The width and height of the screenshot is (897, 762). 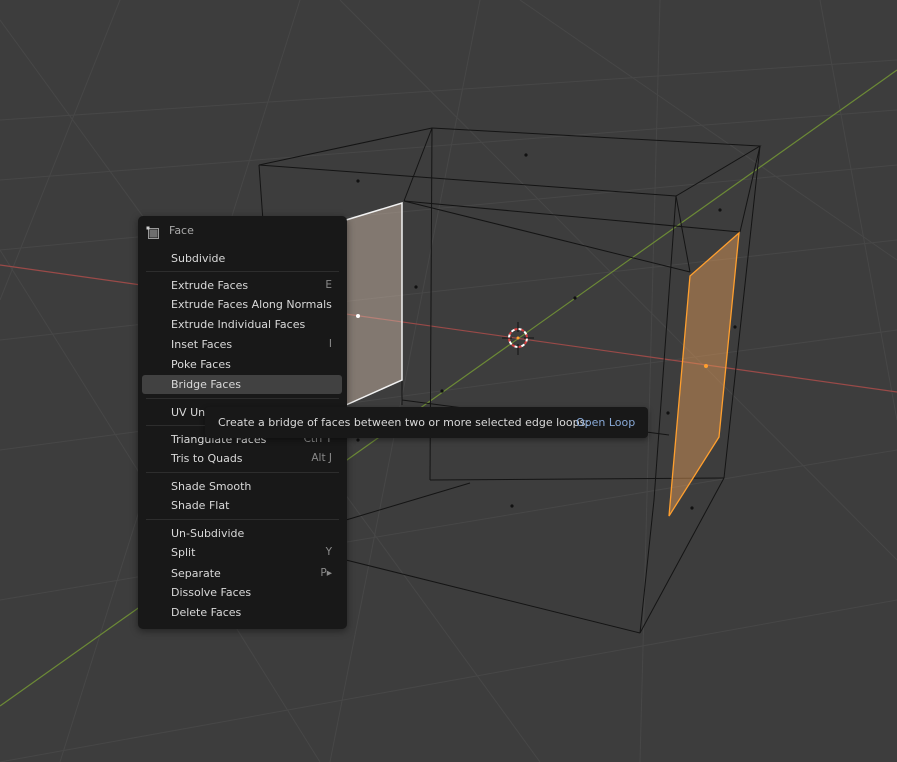 I want to click on menu-title: Face, so click(x=181, y=230).